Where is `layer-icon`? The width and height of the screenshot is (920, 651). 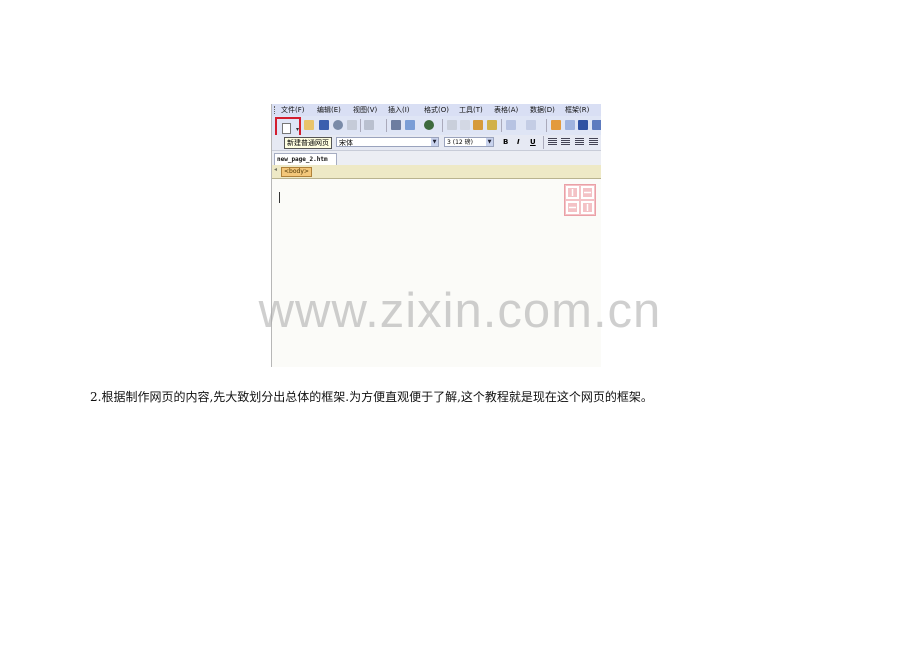
layer-icon is located at coordinates (583, 125).